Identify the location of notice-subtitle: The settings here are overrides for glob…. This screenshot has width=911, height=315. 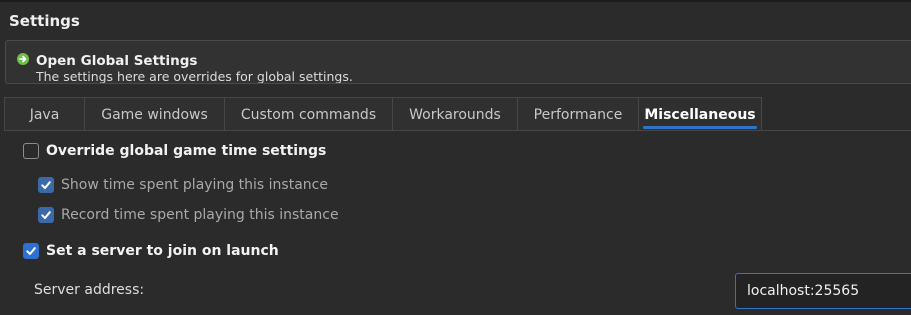
(194, 76).